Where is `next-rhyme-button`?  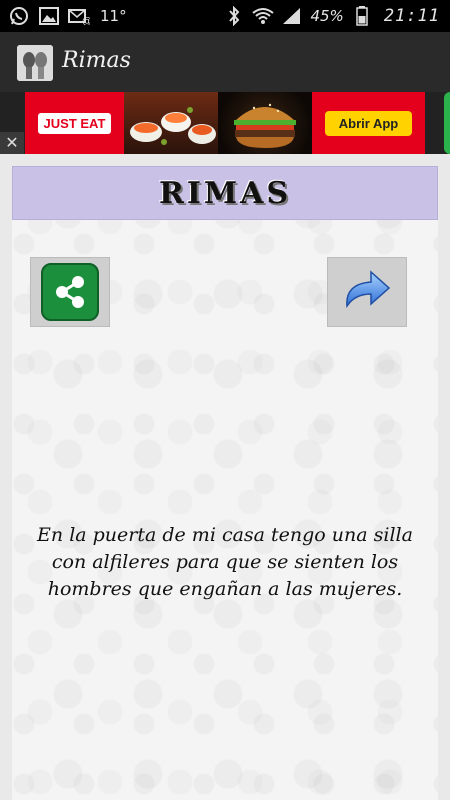 next-rhyme-button is located at coordinates (367, 292).